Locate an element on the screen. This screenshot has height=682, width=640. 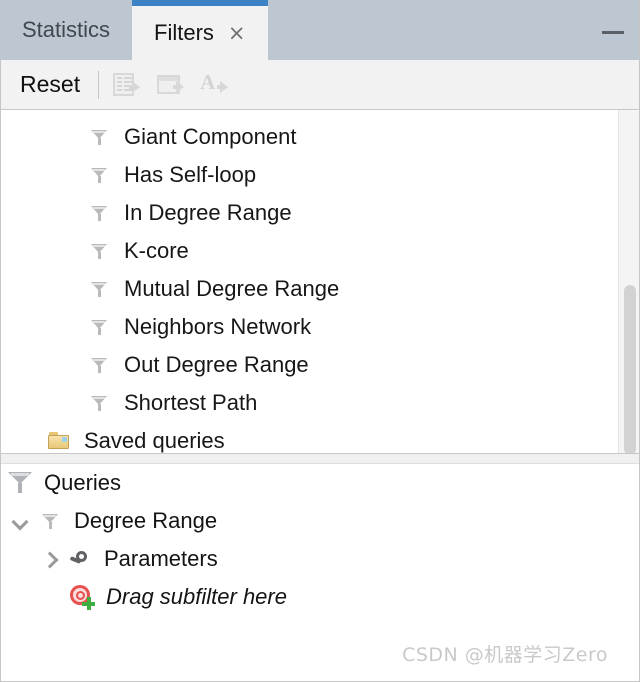
list-item: Giant Component is located at coordinates (320, 137).